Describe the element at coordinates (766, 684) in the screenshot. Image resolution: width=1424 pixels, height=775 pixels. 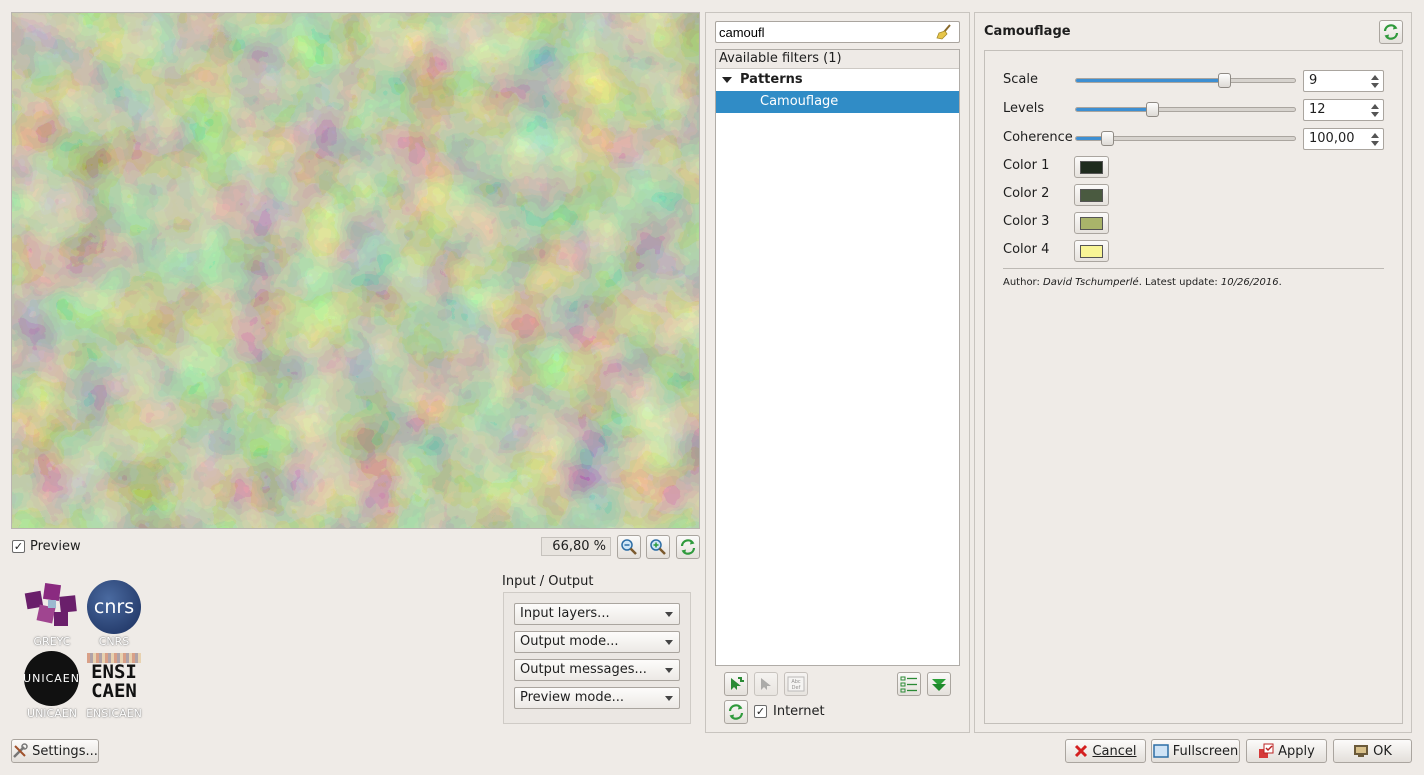
I see `remove-favorite-button` at that location.